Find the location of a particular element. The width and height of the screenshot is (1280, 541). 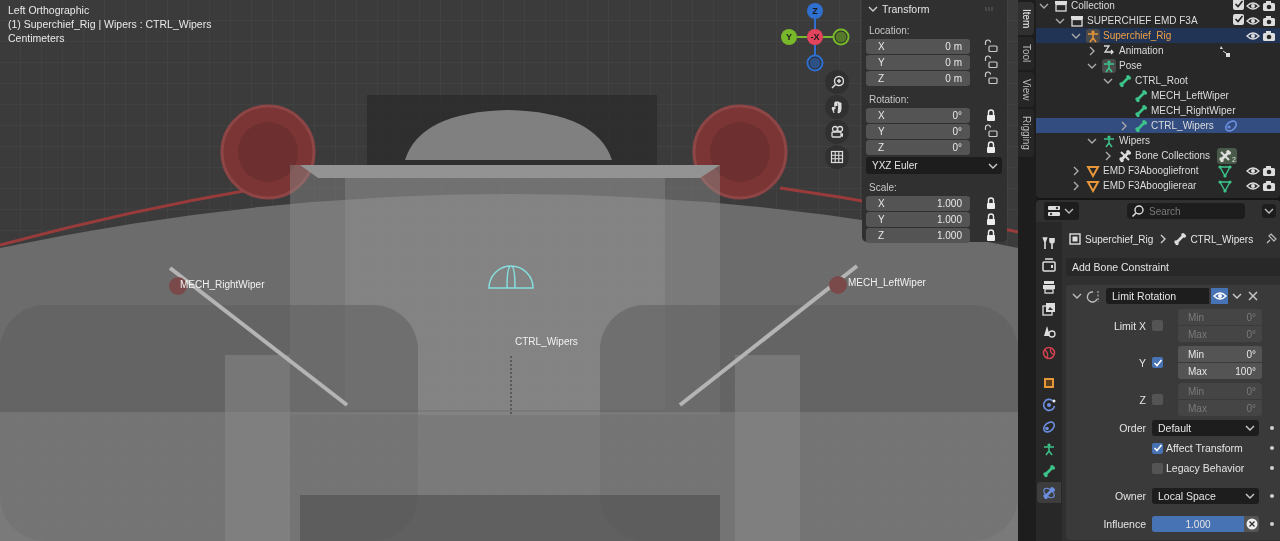

owner-space-dropdown: Local Space is located at coordinates (1205, 496).